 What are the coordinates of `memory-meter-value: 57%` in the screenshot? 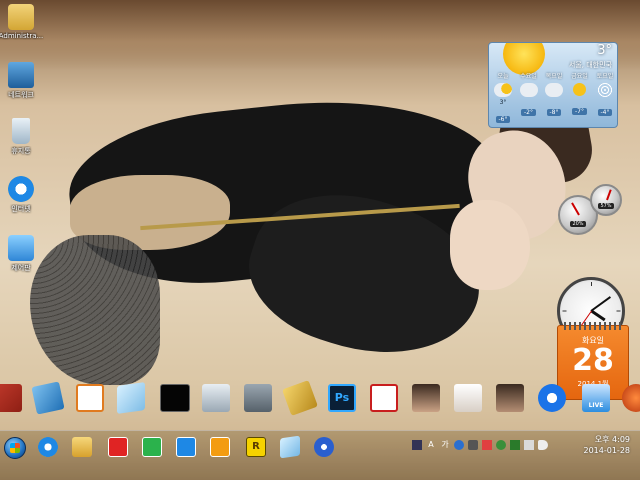 It's located at (606, 205).